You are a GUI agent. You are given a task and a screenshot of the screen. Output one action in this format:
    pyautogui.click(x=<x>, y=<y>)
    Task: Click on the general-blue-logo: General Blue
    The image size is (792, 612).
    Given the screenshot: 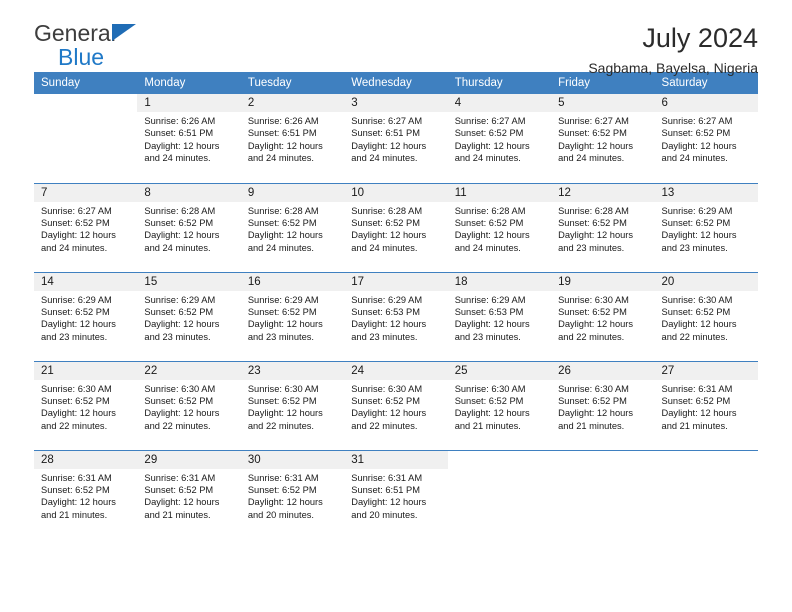 What is the action you would take?
    pyautogui.click(x=99, y=46)
    